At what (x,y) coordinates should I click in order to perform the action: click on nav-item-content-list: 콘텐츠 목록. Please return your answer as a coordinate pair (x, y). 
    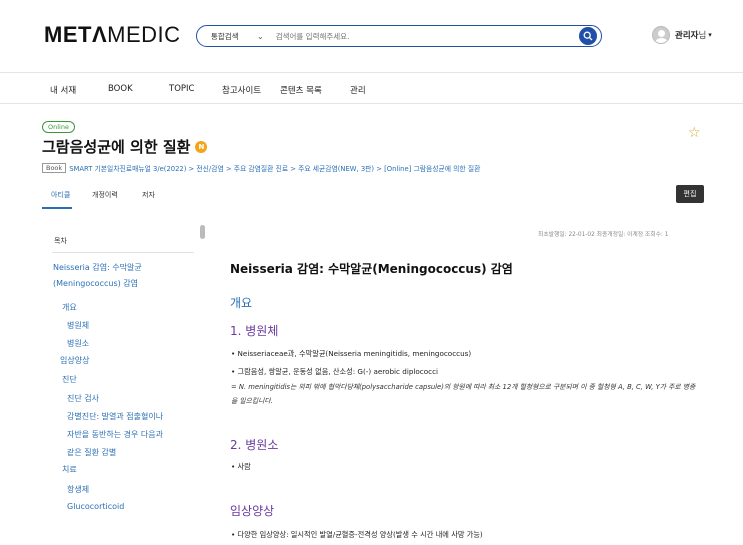
    Looking at the image, I should click on (301, 90).